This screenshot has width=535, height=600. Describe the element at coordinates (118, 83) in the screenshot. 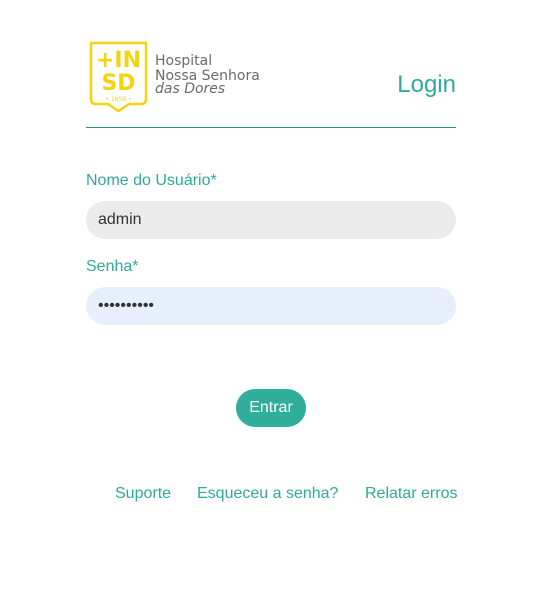

I see `logo-mark-bottom: SD` at that location.